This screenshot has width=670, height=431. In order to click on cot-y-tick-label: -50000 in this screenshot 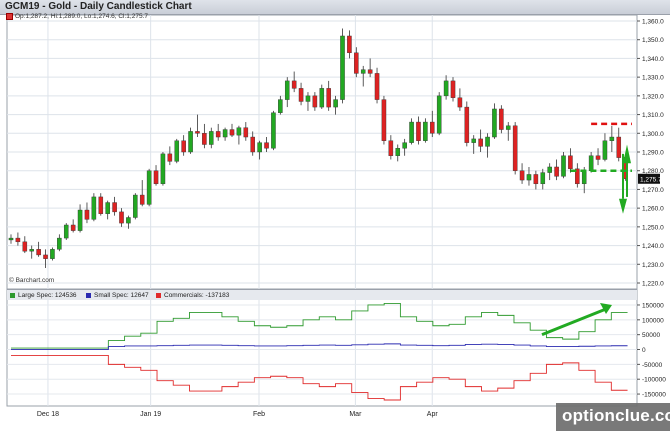, I will do `click(652, 365)`.